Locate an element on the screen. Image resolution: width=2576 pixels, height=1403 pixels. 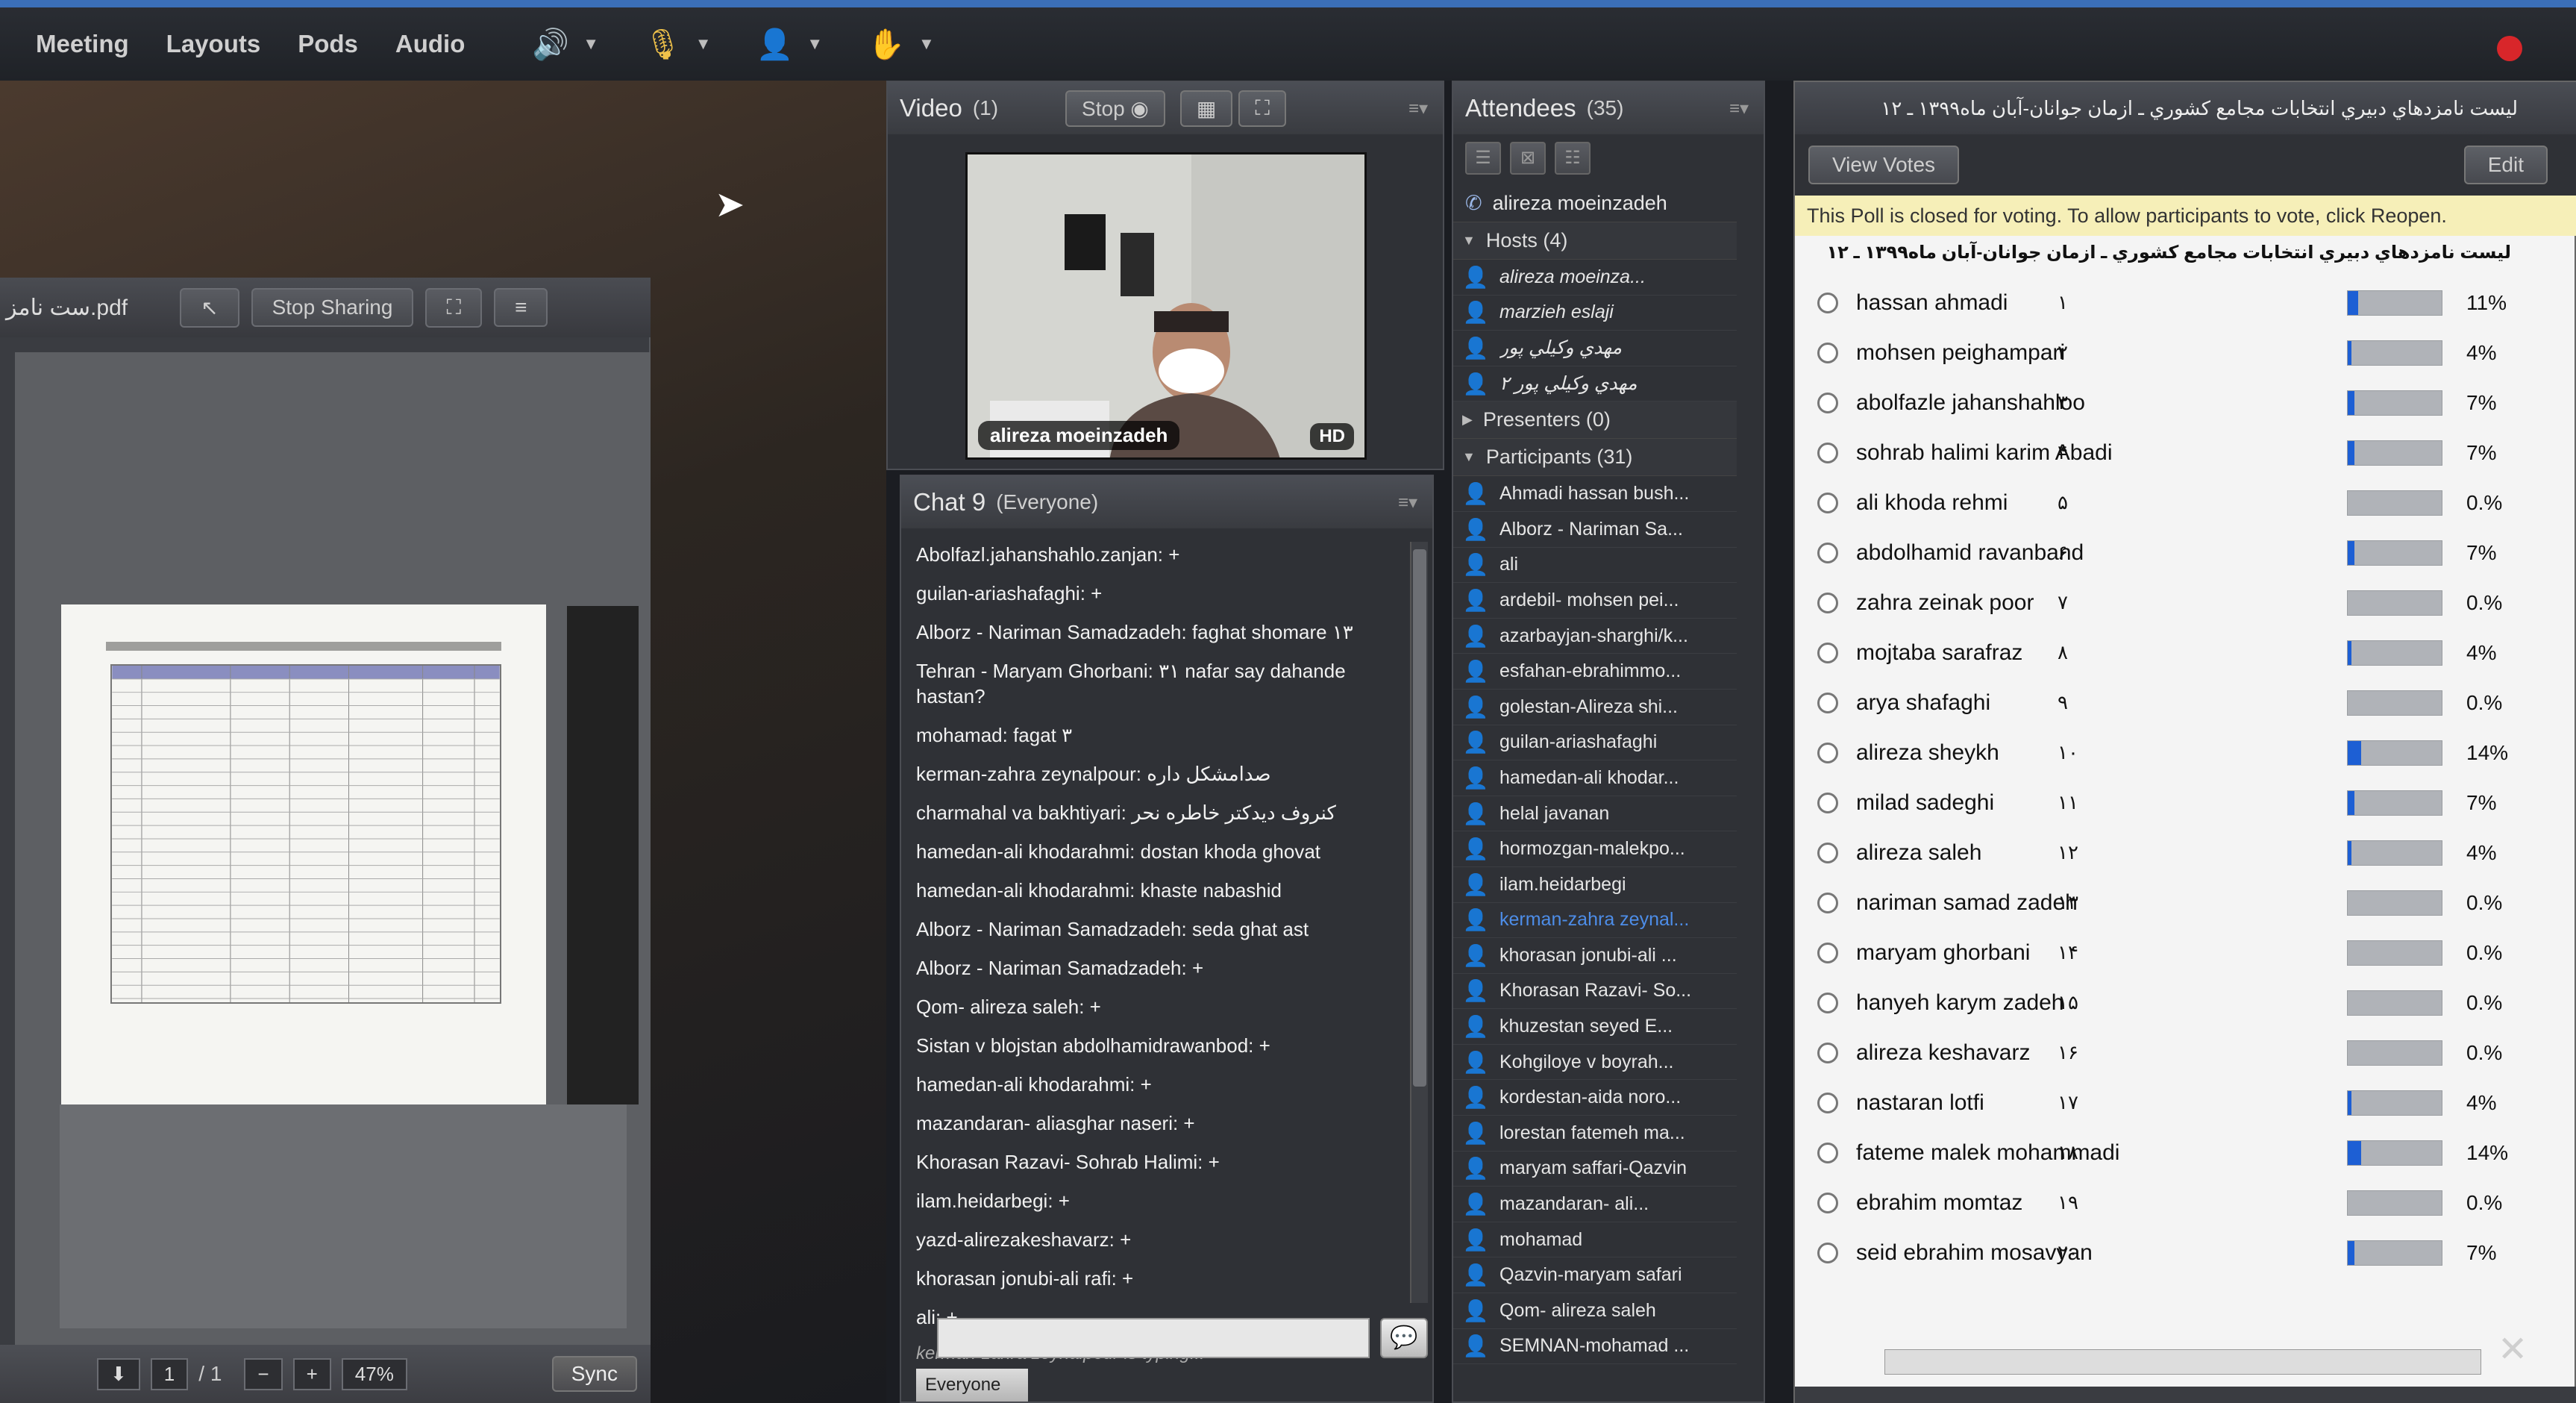
stop-video-button: Stop ◉ is located at coordinates (1115, 109).